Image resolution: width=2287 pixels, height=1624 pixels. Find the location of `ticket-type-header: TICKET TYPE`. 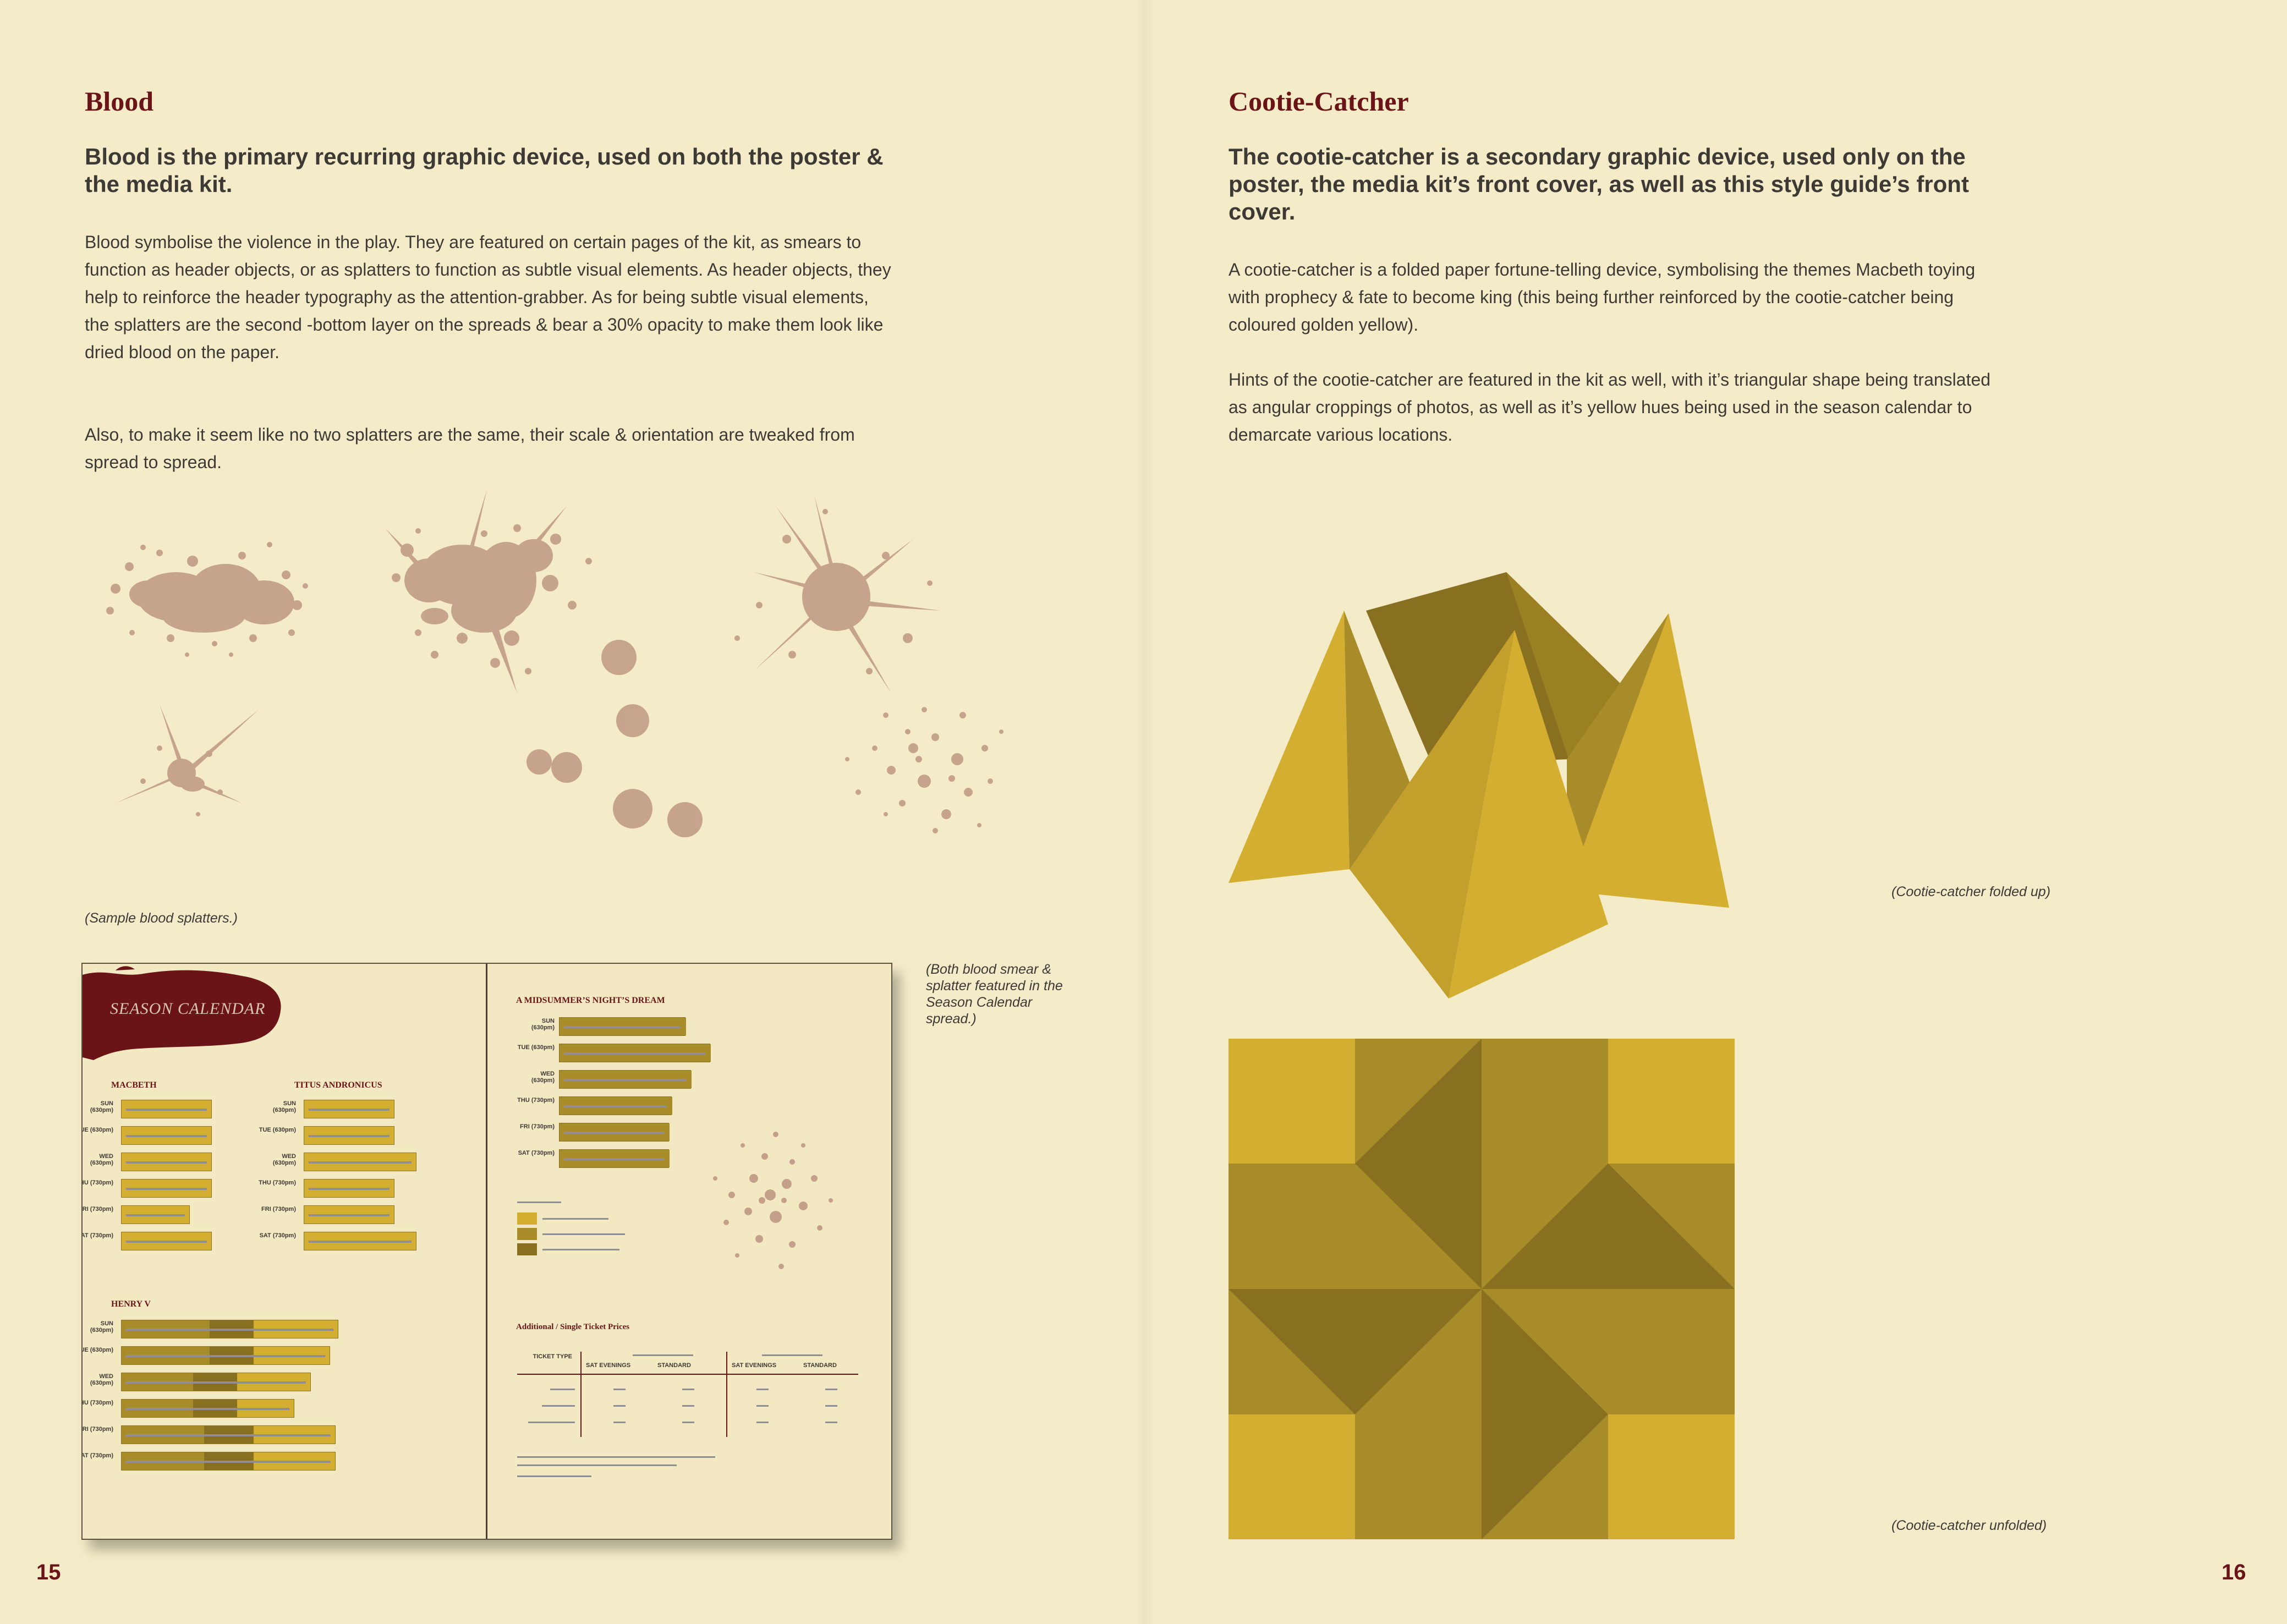

ticket-type-header: TICKET TYPE is located at coordinates (552, 1356).